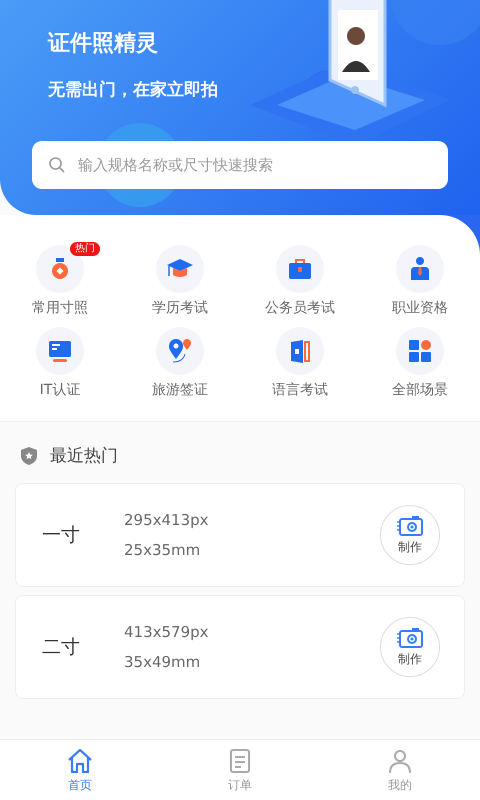 The image size is (480, 800). Describe the element at coordinates (180, 351) in the screenshot. I see `pins-icon` at that location.